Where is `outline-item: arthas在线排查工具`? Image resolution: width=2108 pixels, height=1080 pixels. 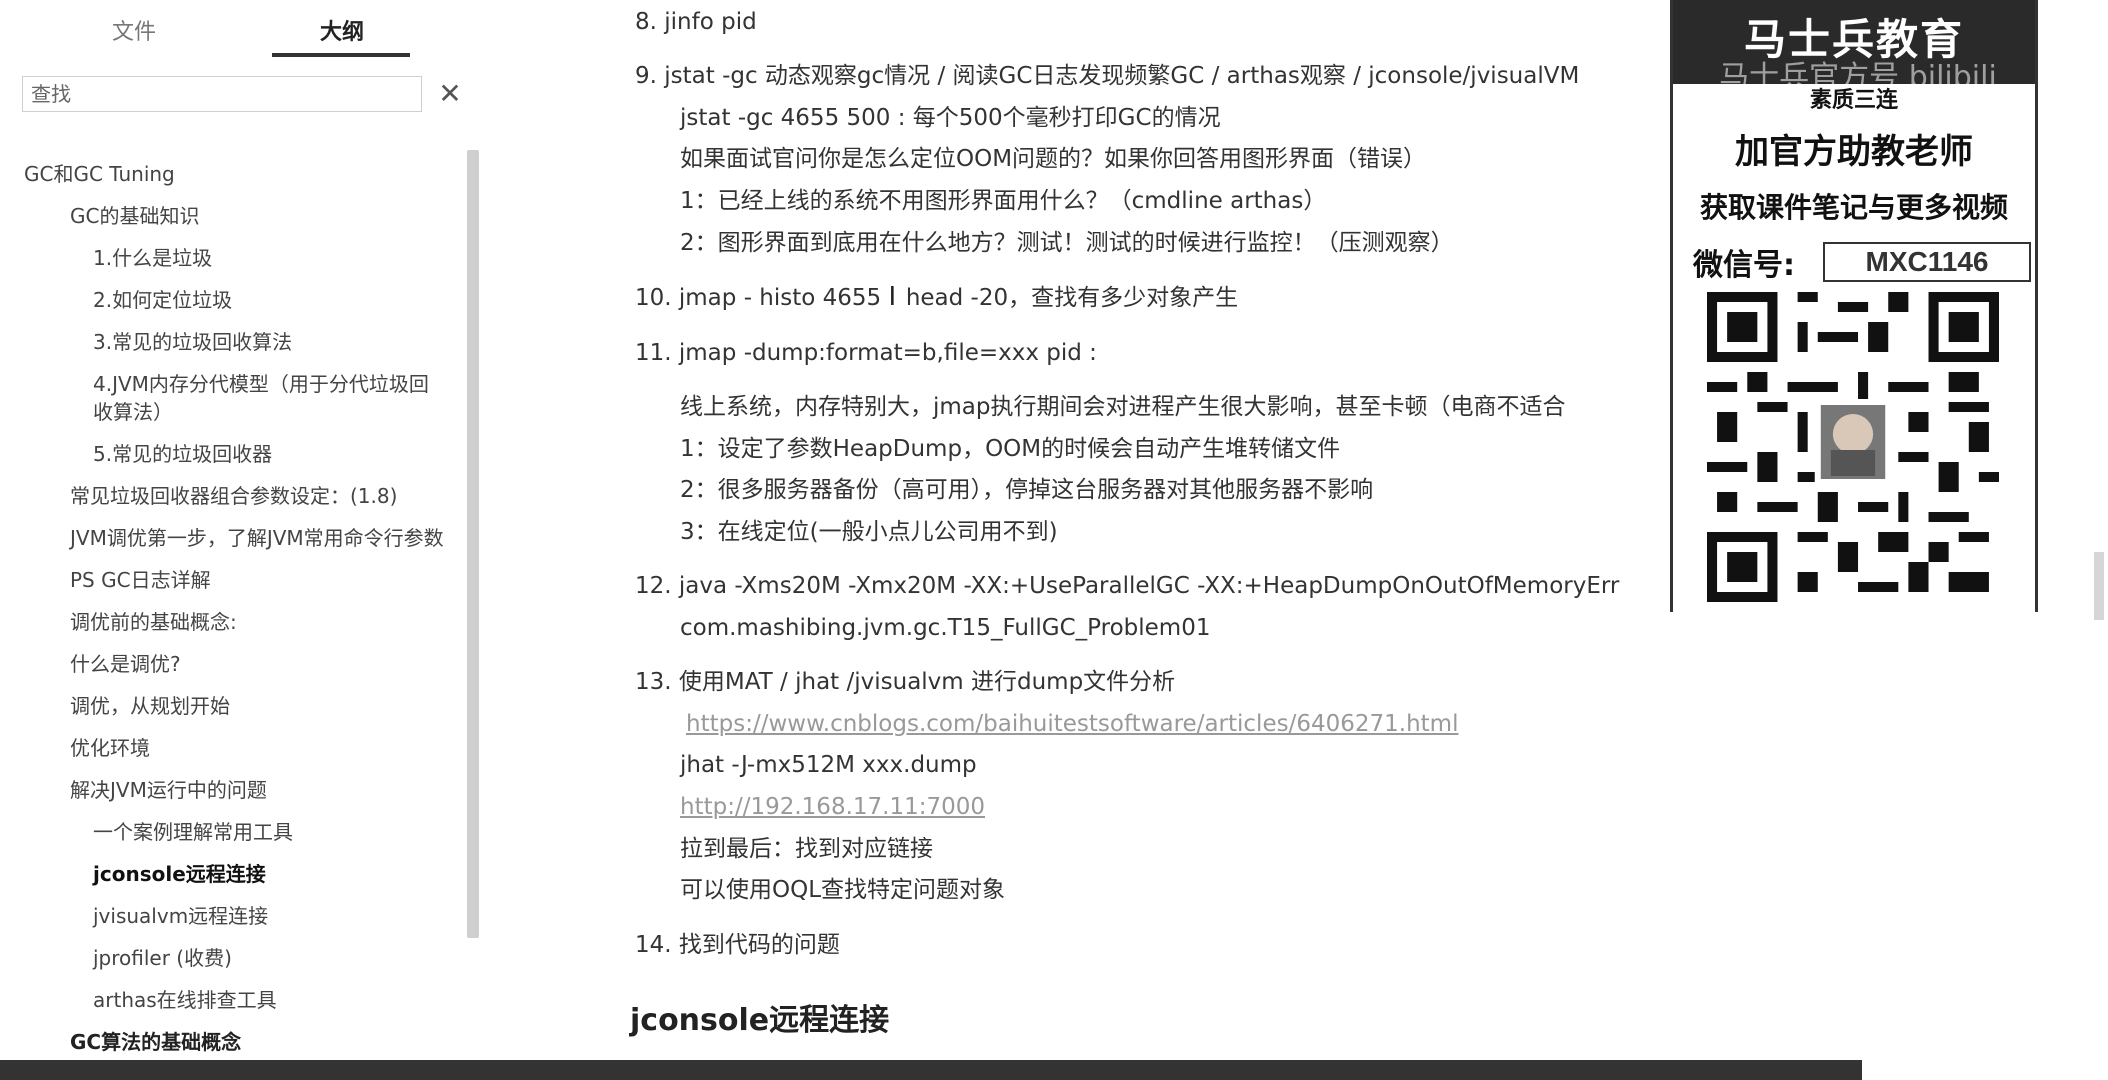
outline-item: arthas在线排查工具 is located at coordinates (227, 1000).